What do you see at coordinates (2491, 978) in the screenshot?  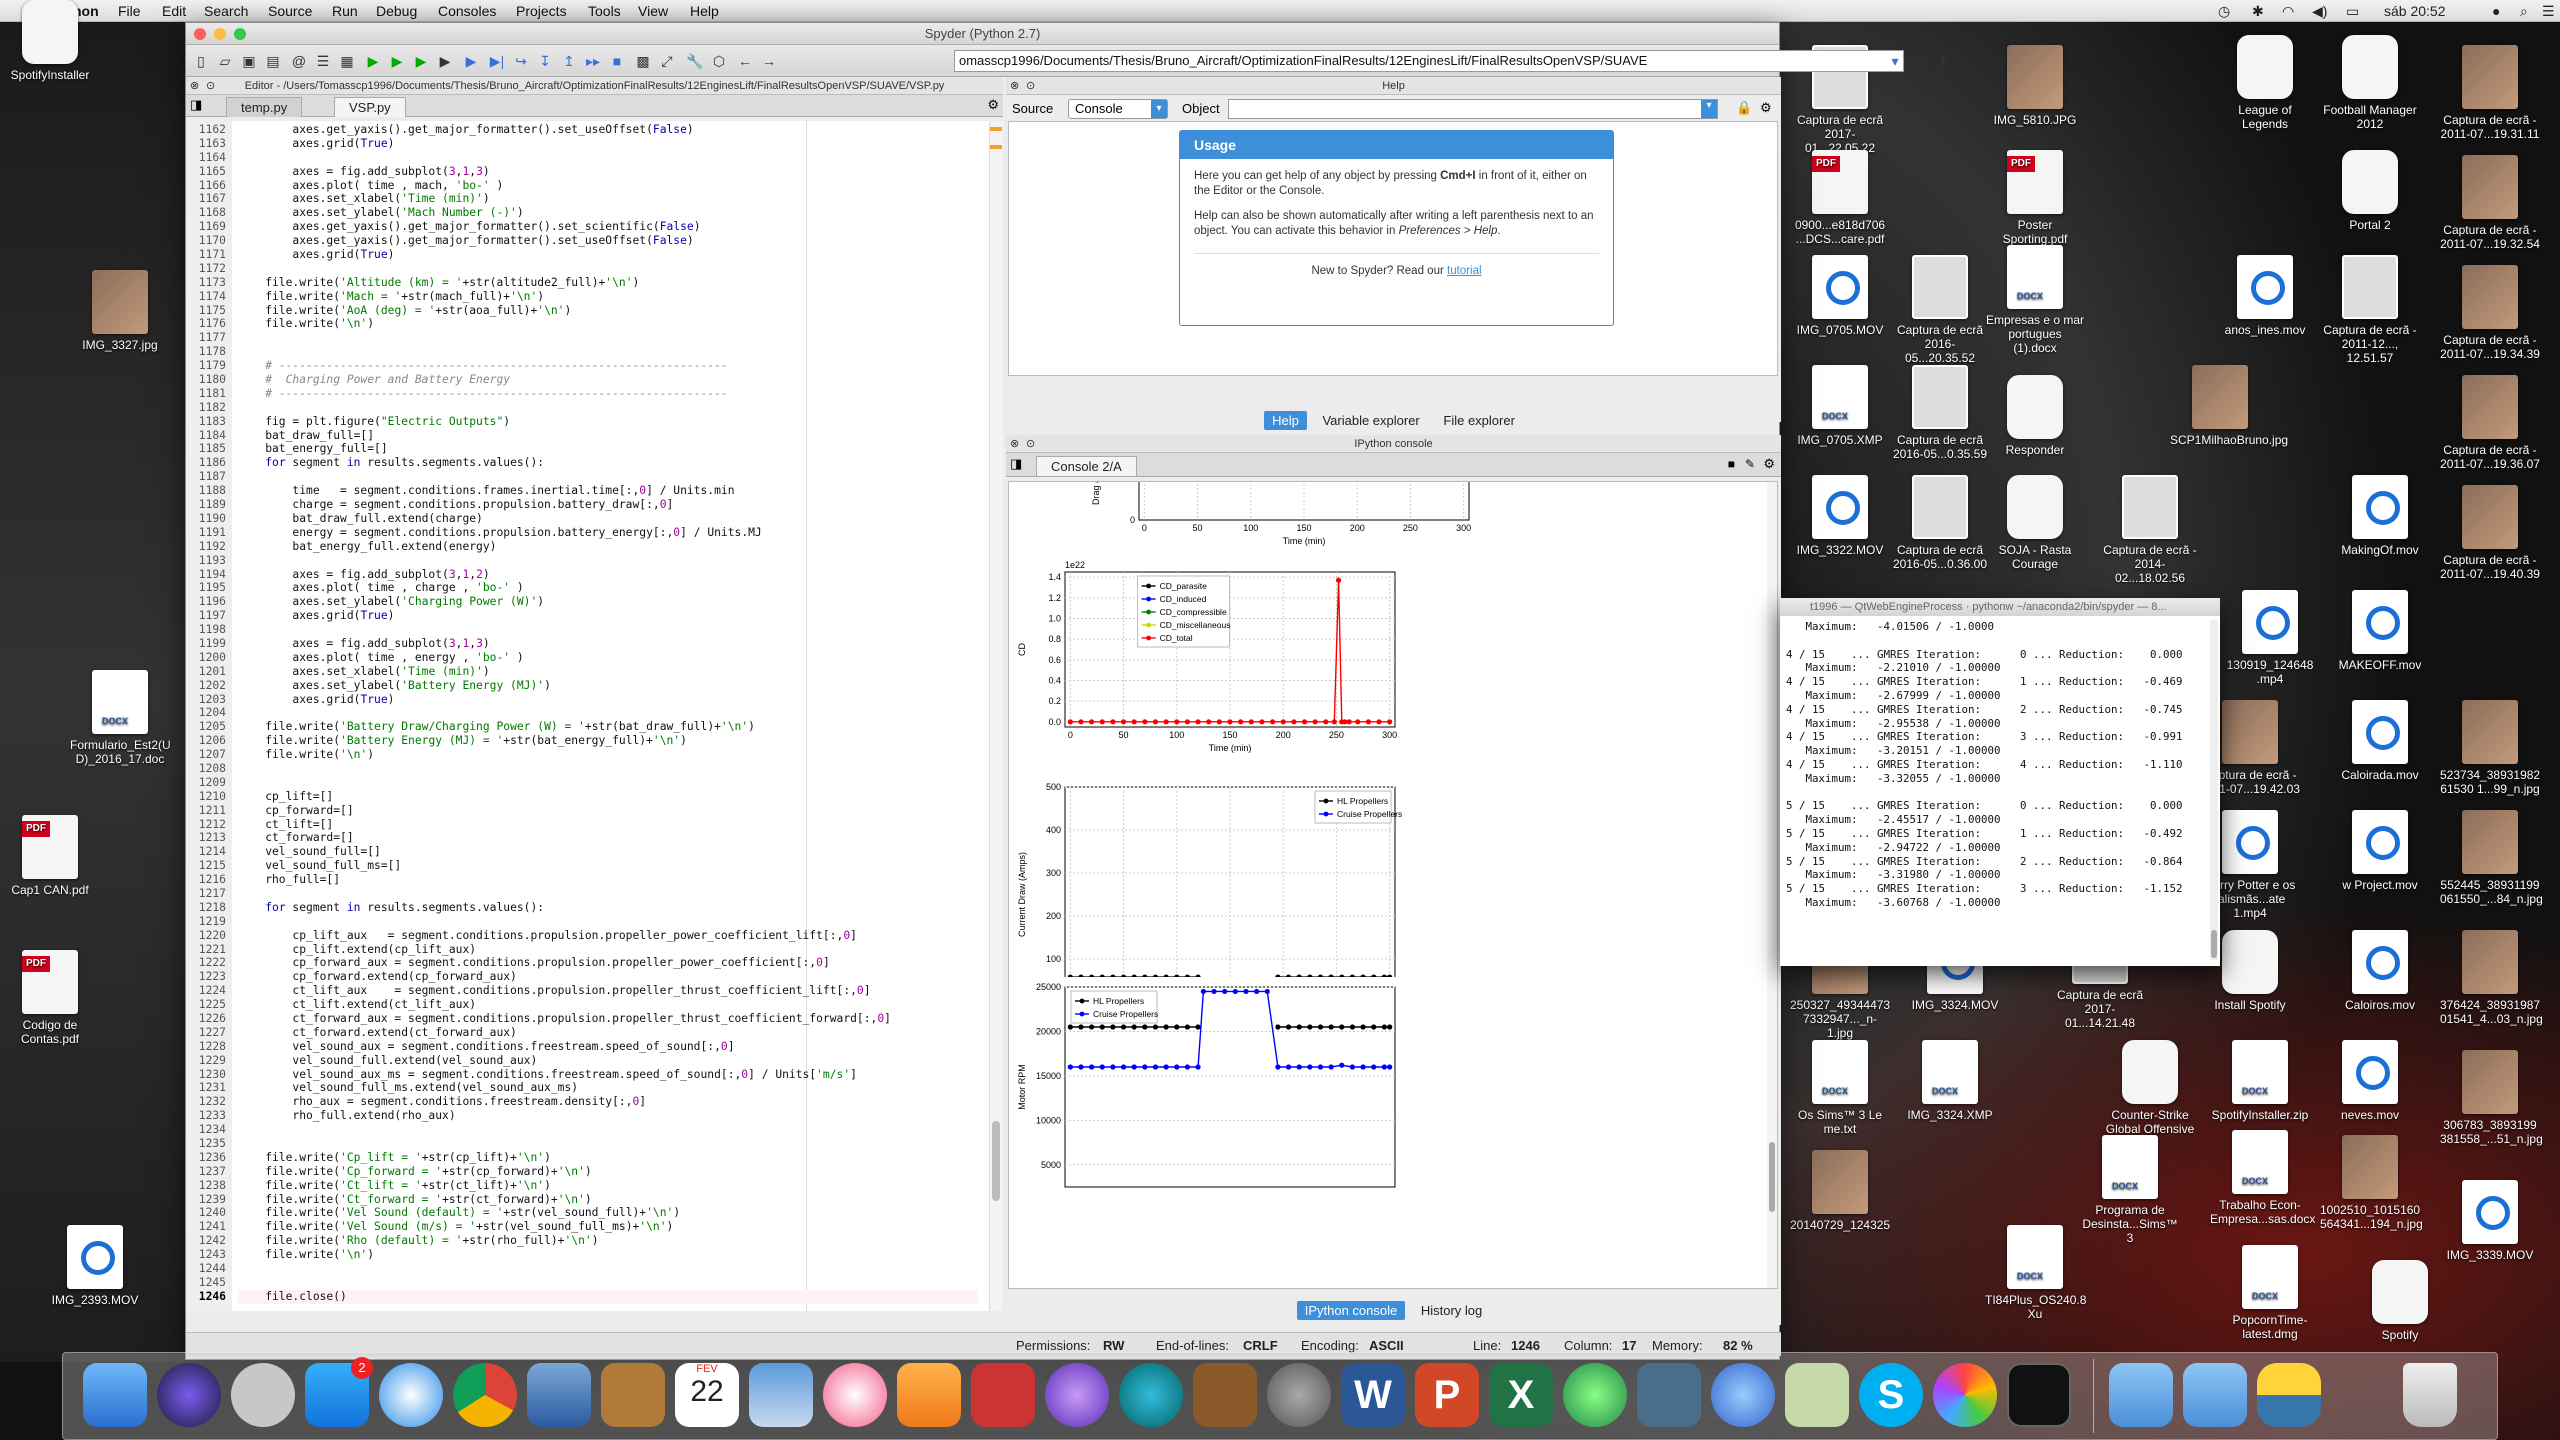 I see `desktop-icon: 376424_38931987 01541_4...03_n.jpg` at bounding box center [2491, 978].